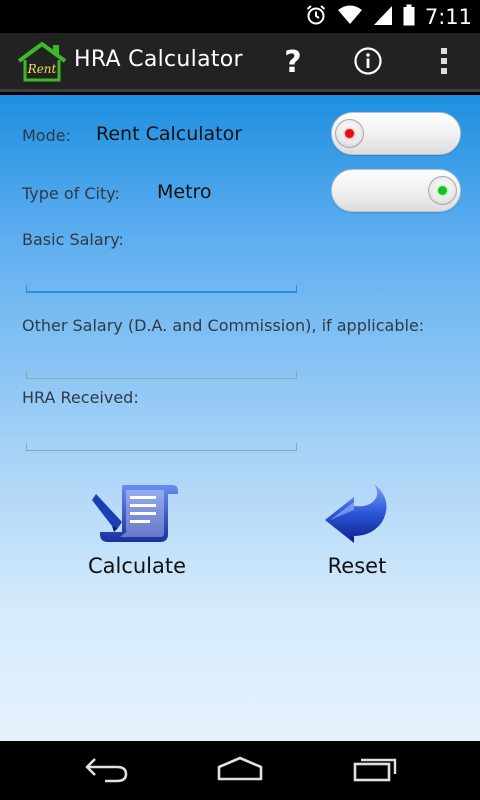  I want to click on back-arrow-icon, so click(357, 515).